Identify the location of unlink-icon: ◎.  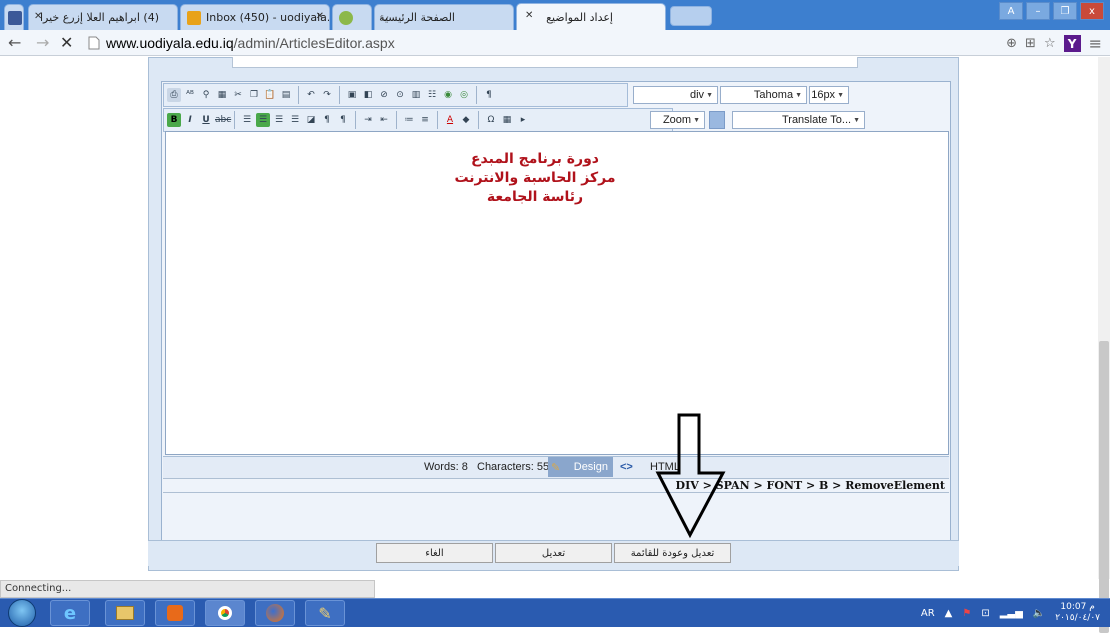
(464, 95).